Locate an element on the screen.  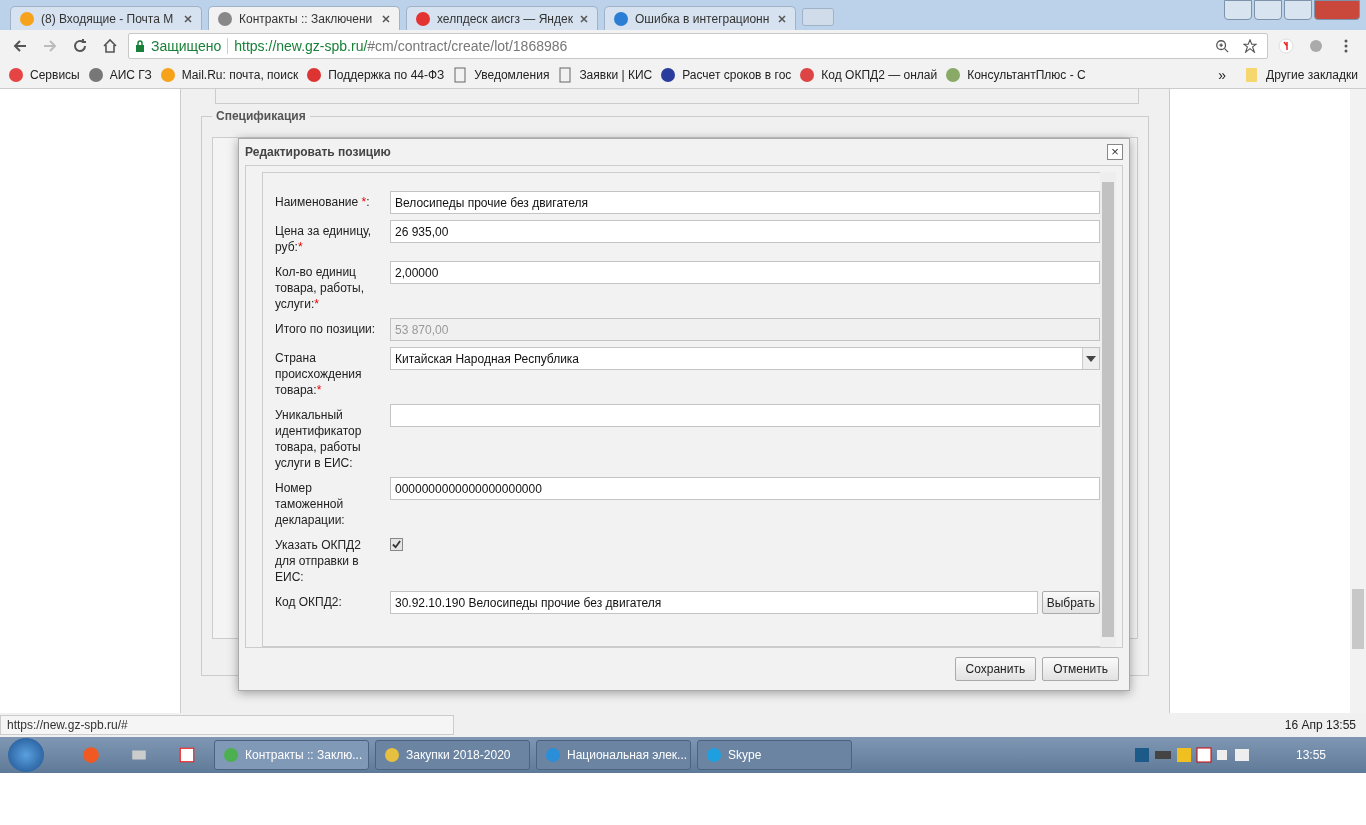
other-bookmarks: Другие закладки is located at coordinates (1301, 75).